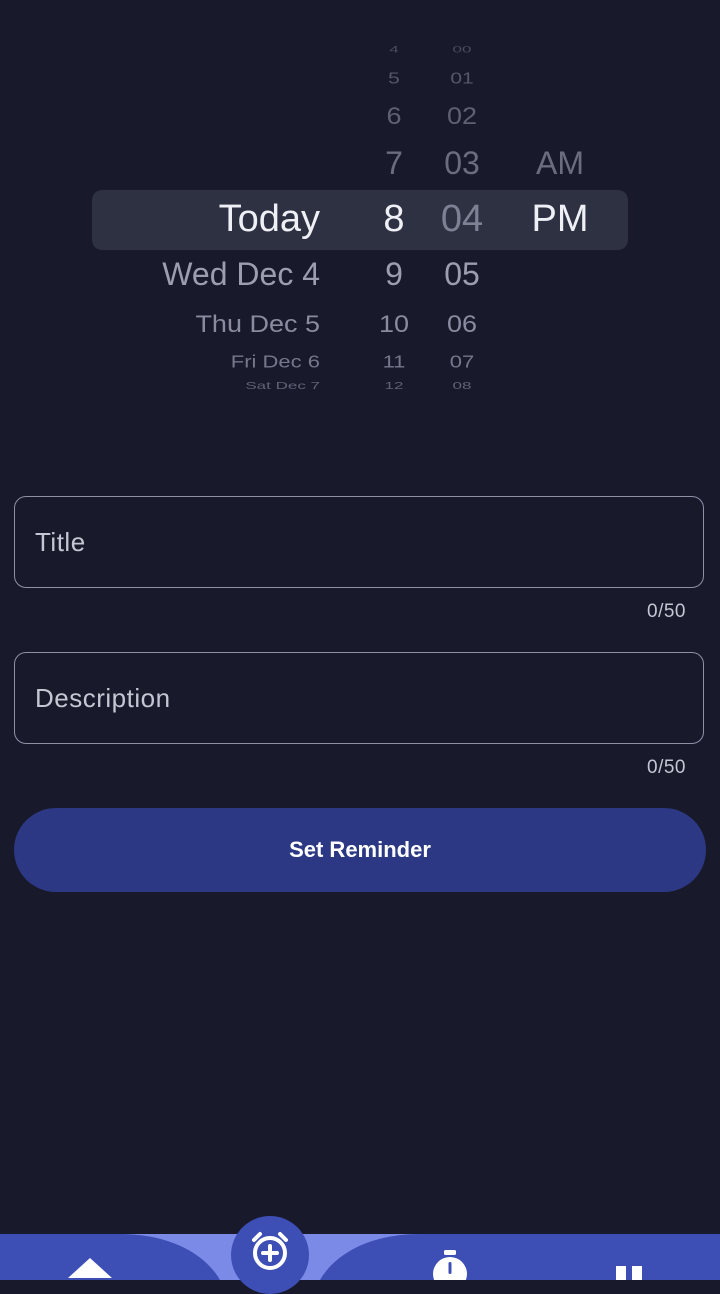  I want to click on hour-option: 5, so click(394, 79).